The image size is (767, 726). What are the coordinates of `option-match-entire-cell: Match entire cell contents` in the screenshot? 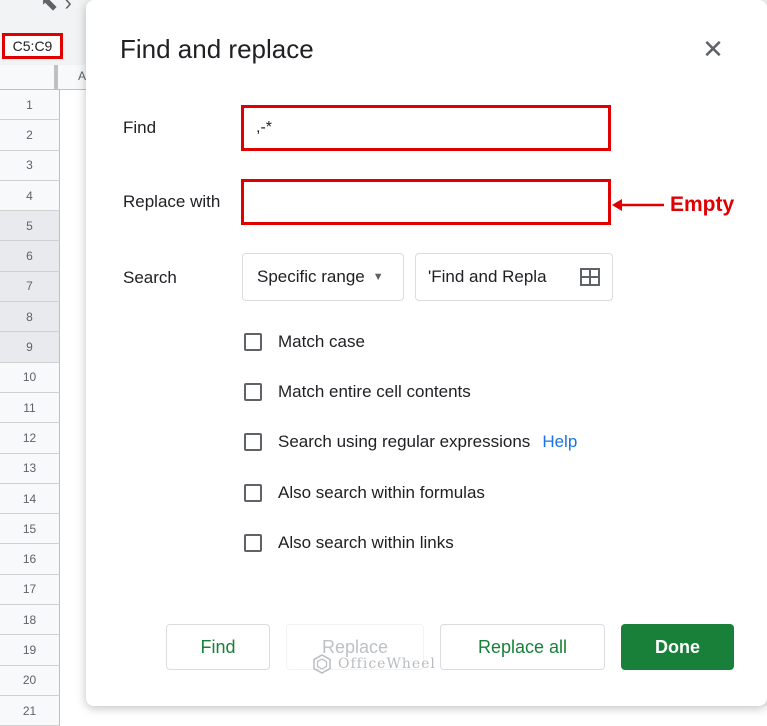 It's located at (357, 392).